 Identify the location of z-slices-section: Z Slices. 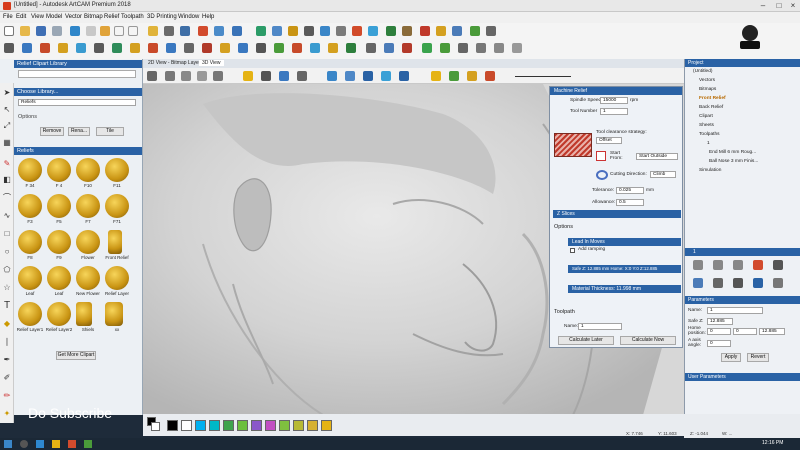
(617, 214).